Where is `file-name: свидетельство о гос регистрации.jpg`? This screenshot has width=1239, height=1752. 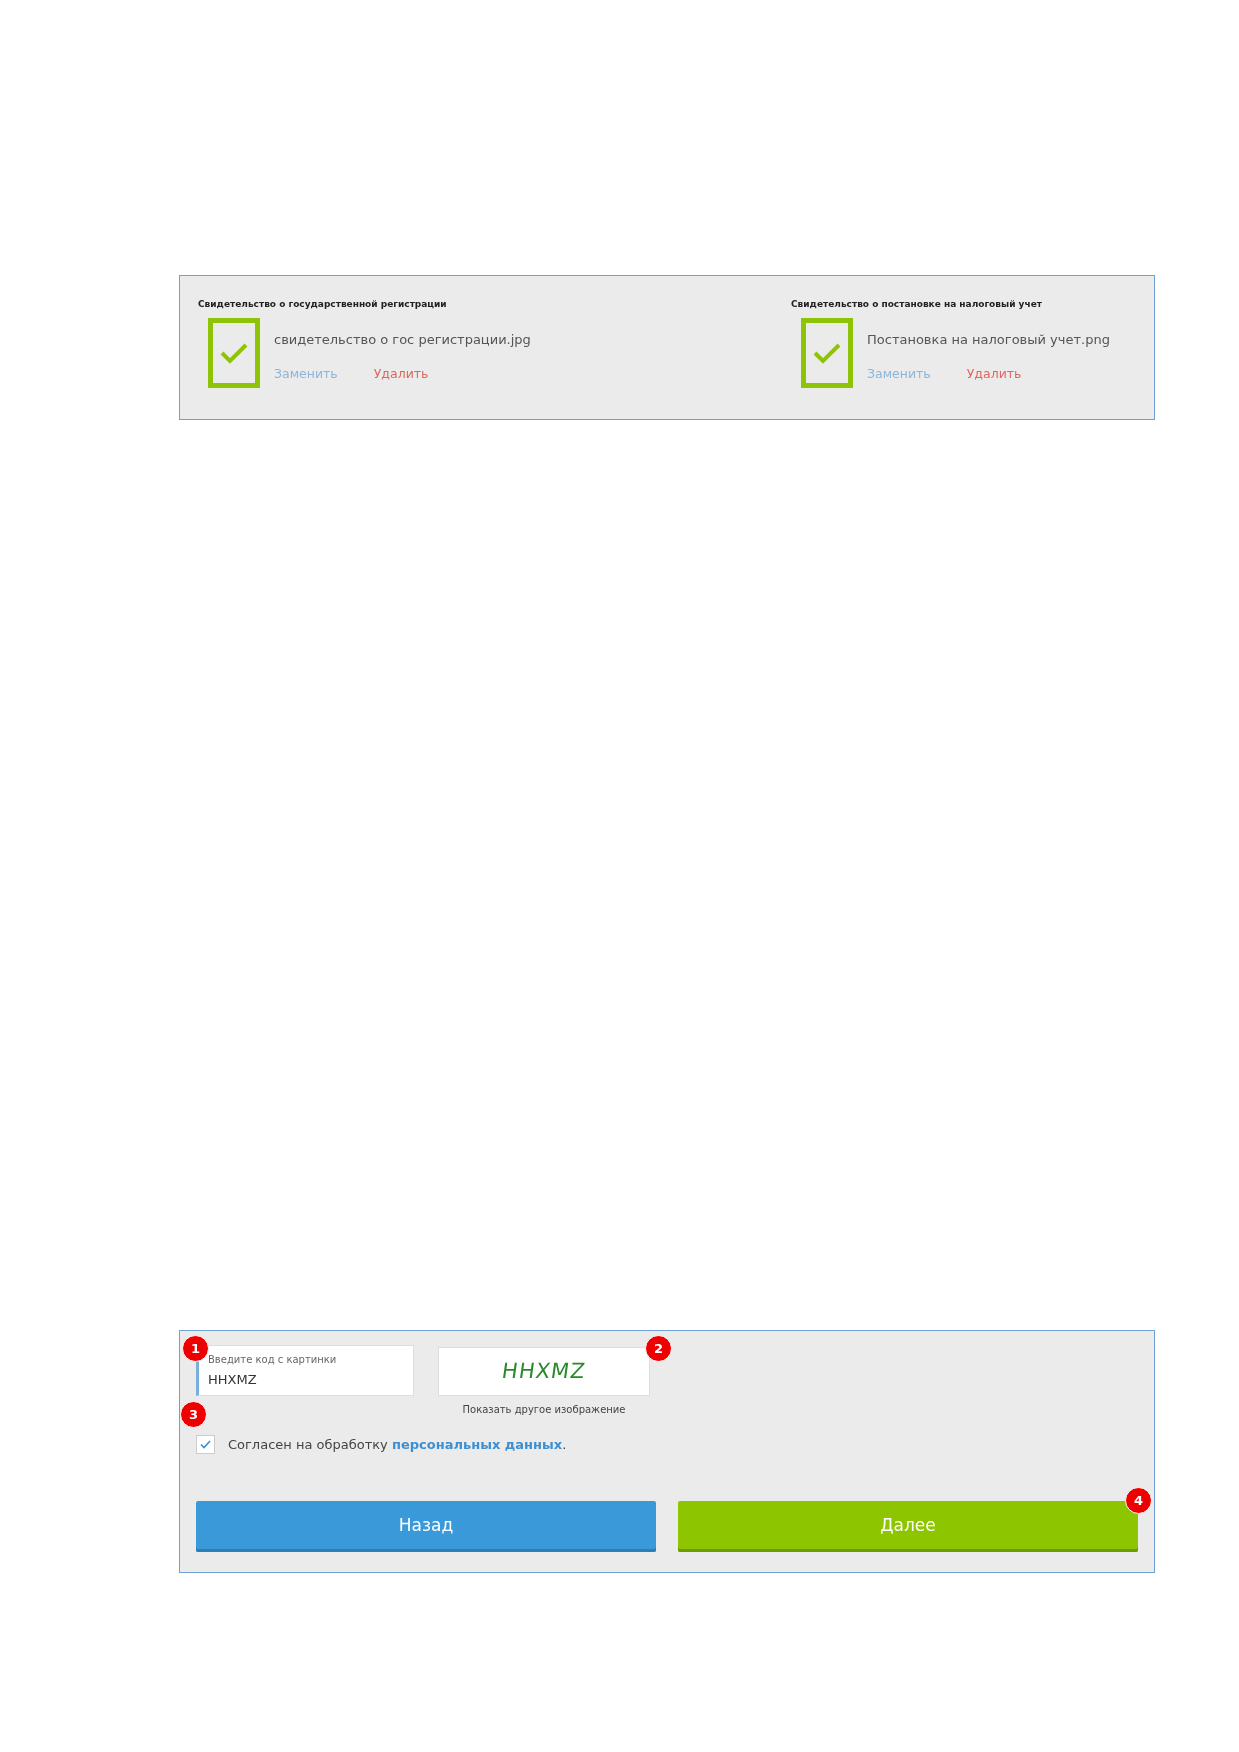 file-name: свидетельство о гос регистрации.jpg is located at coordinates (402, 339).